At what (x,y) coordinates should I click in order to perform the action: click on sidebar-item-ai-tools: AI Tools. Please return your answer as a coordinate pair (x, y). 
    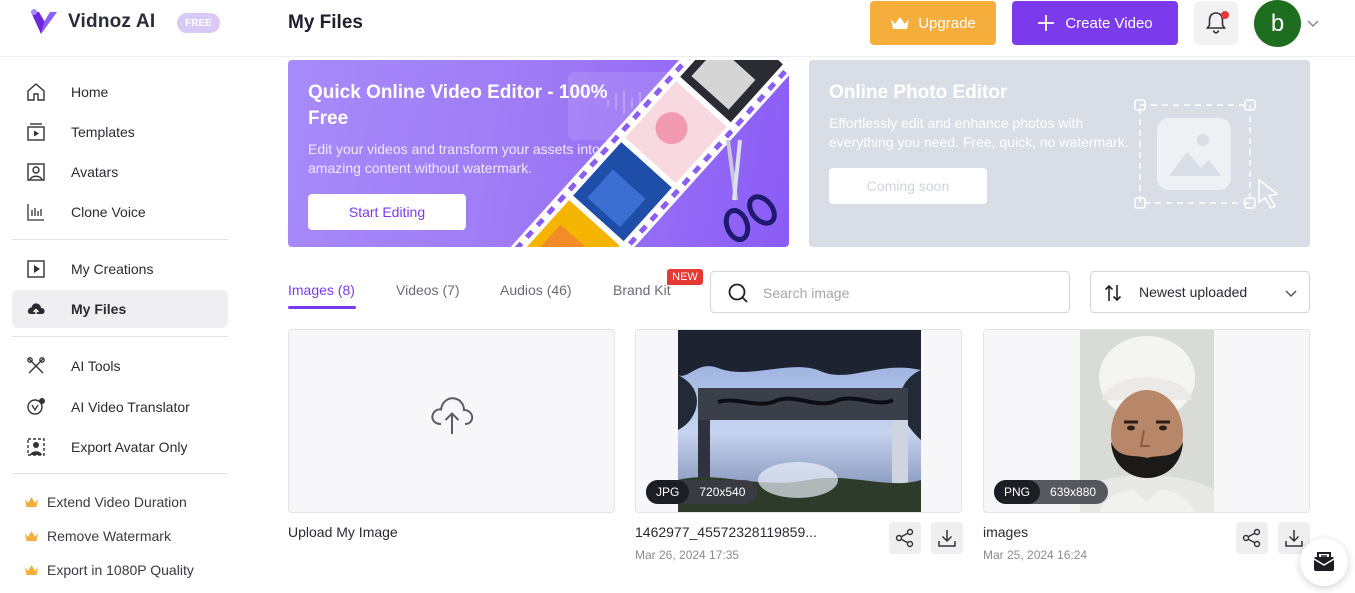
    Looking at the image, I should click on (120, 366).